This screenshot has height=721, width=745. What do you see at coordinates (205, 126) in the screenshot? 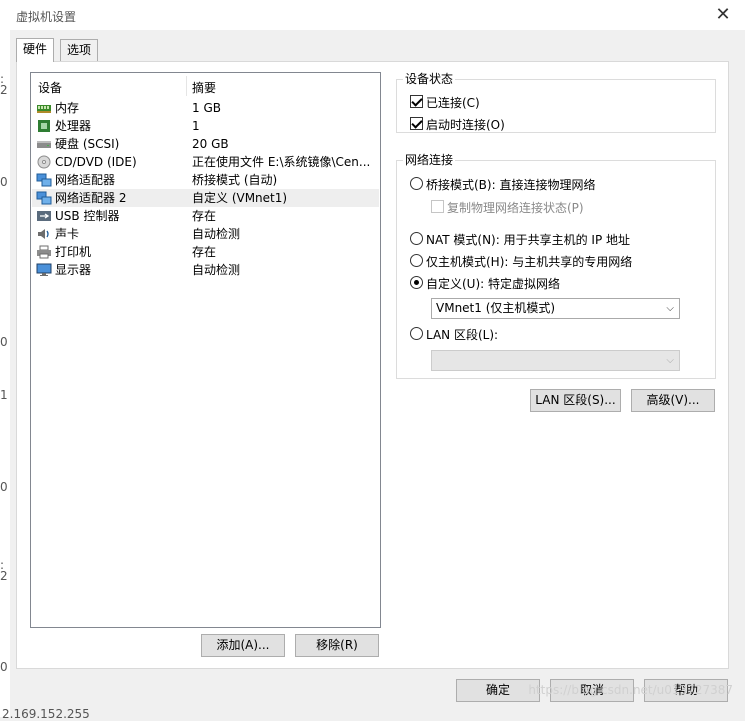
I see `device-row-processor: 处理器 1` at bounding box center [205, 126].